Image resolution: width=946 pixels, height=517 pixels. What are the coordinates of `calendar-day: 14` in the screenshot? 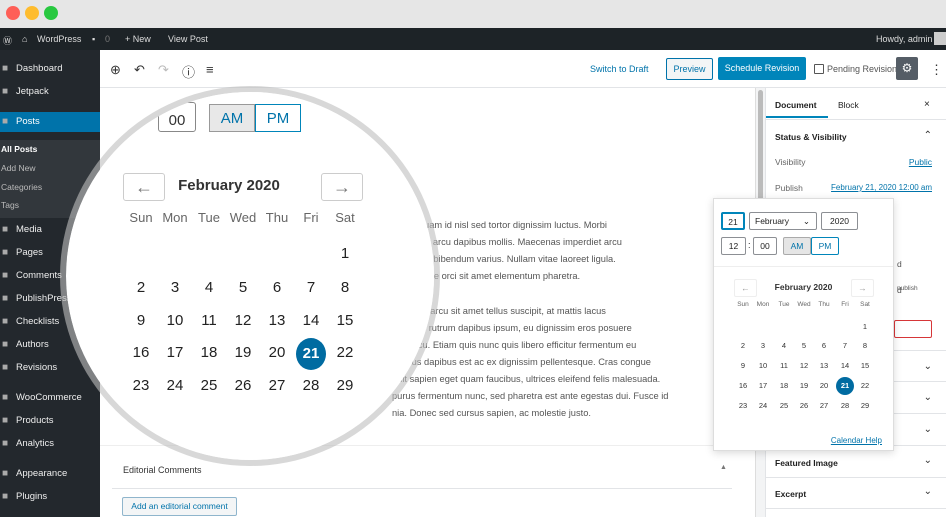 It's located at (311, 320).